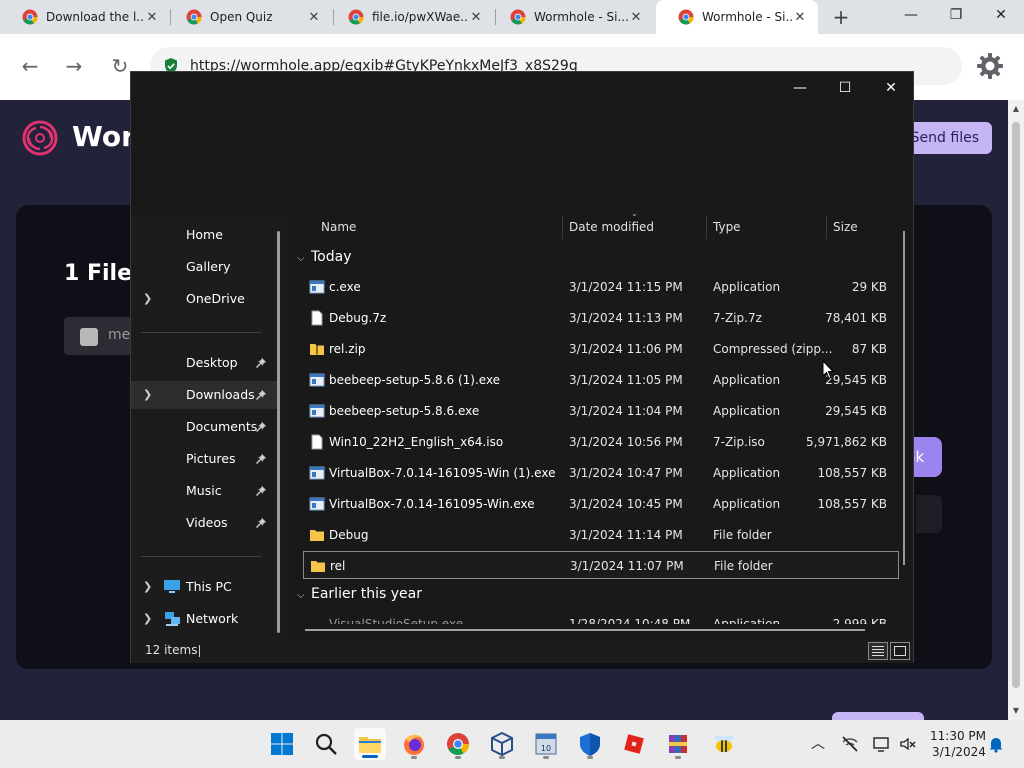  I want to click on nav-item-pictures: Pictures, so click(205, 459).